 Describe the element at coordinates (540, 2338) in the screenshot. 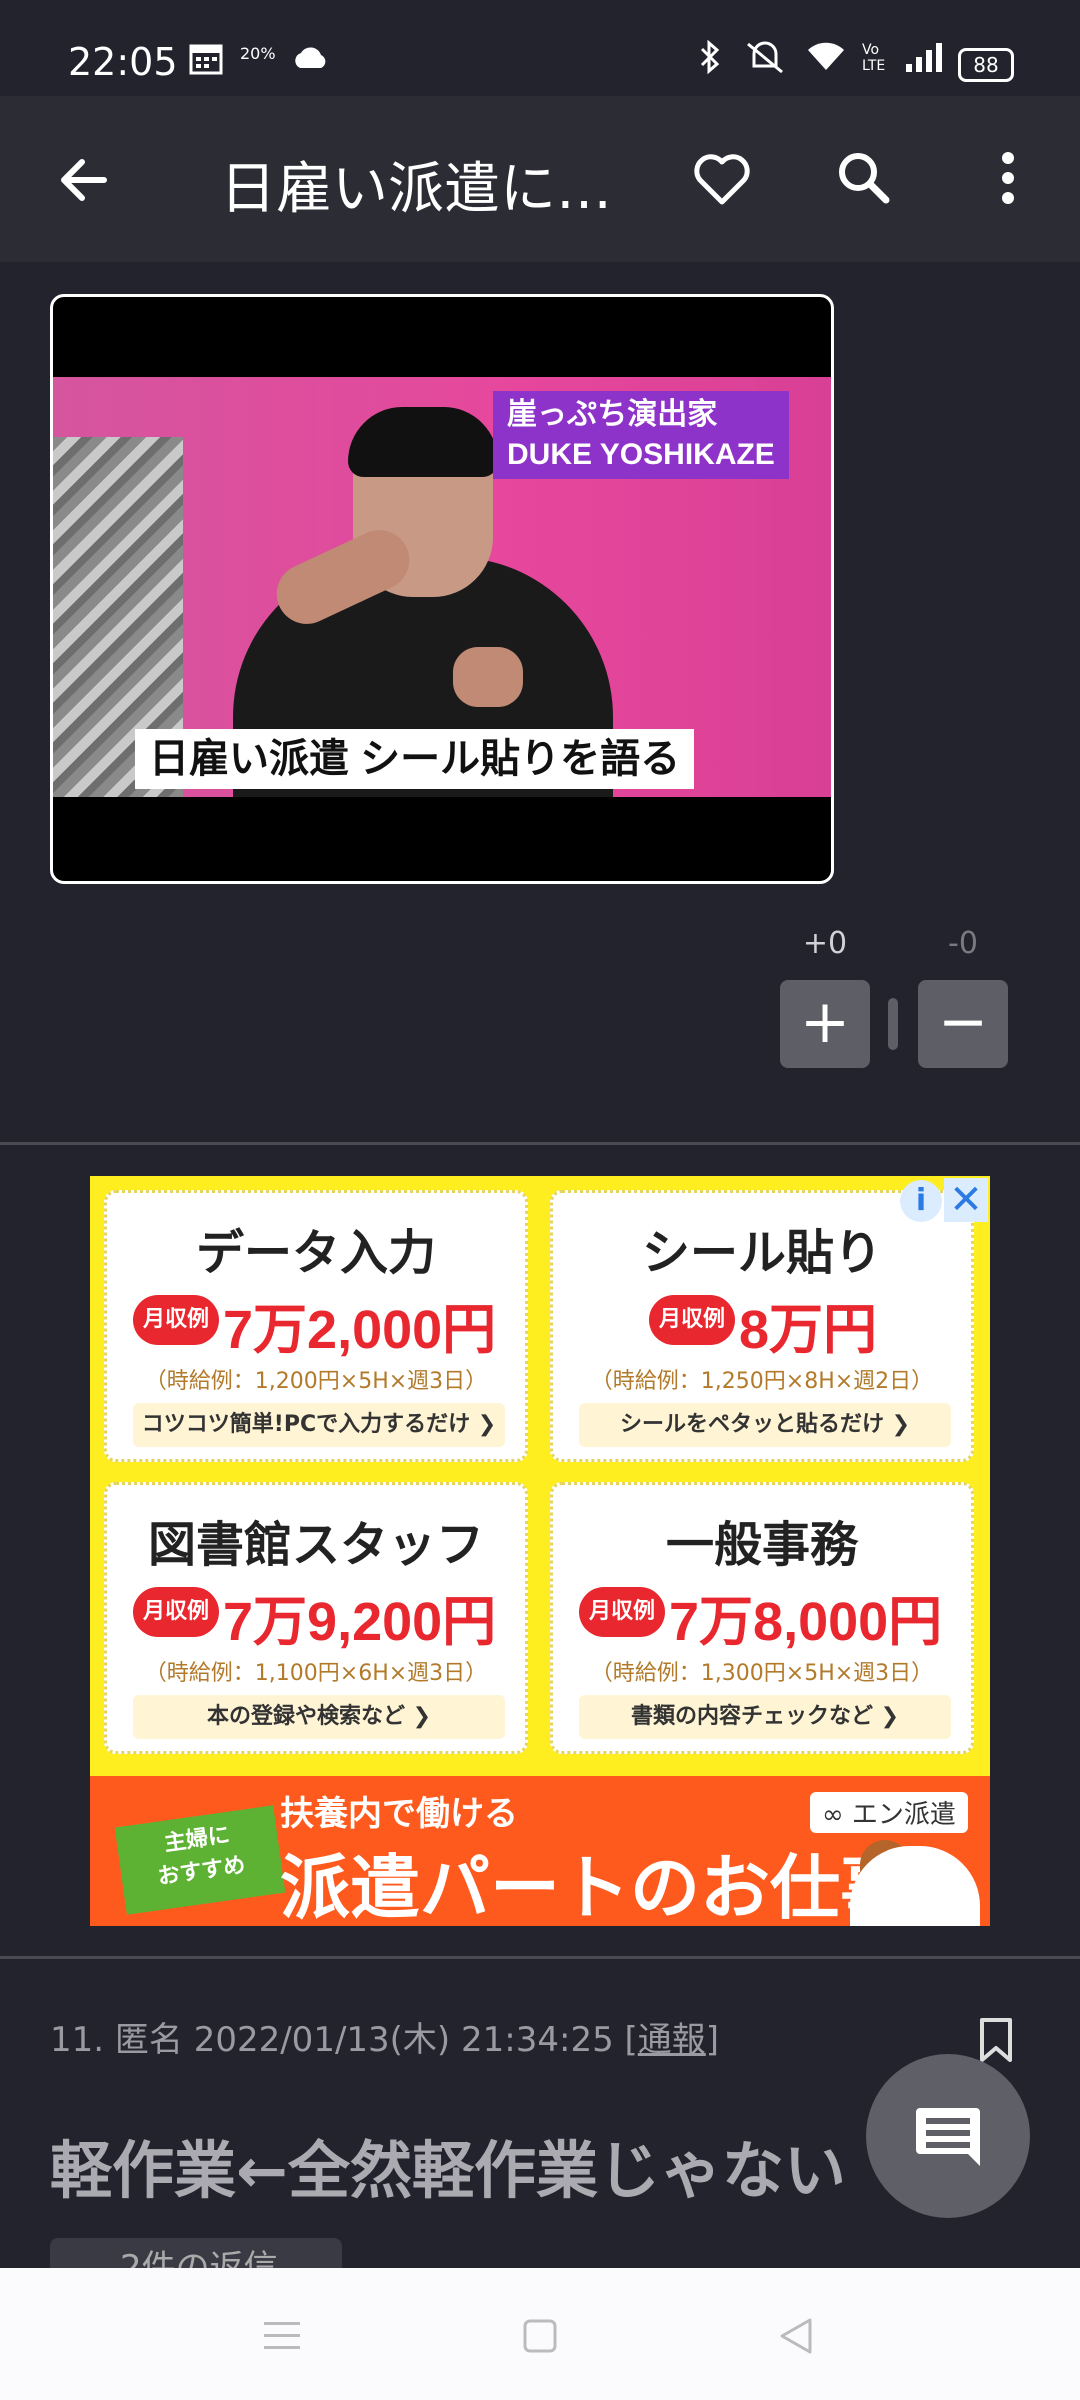

I see `home-icon` at that location.